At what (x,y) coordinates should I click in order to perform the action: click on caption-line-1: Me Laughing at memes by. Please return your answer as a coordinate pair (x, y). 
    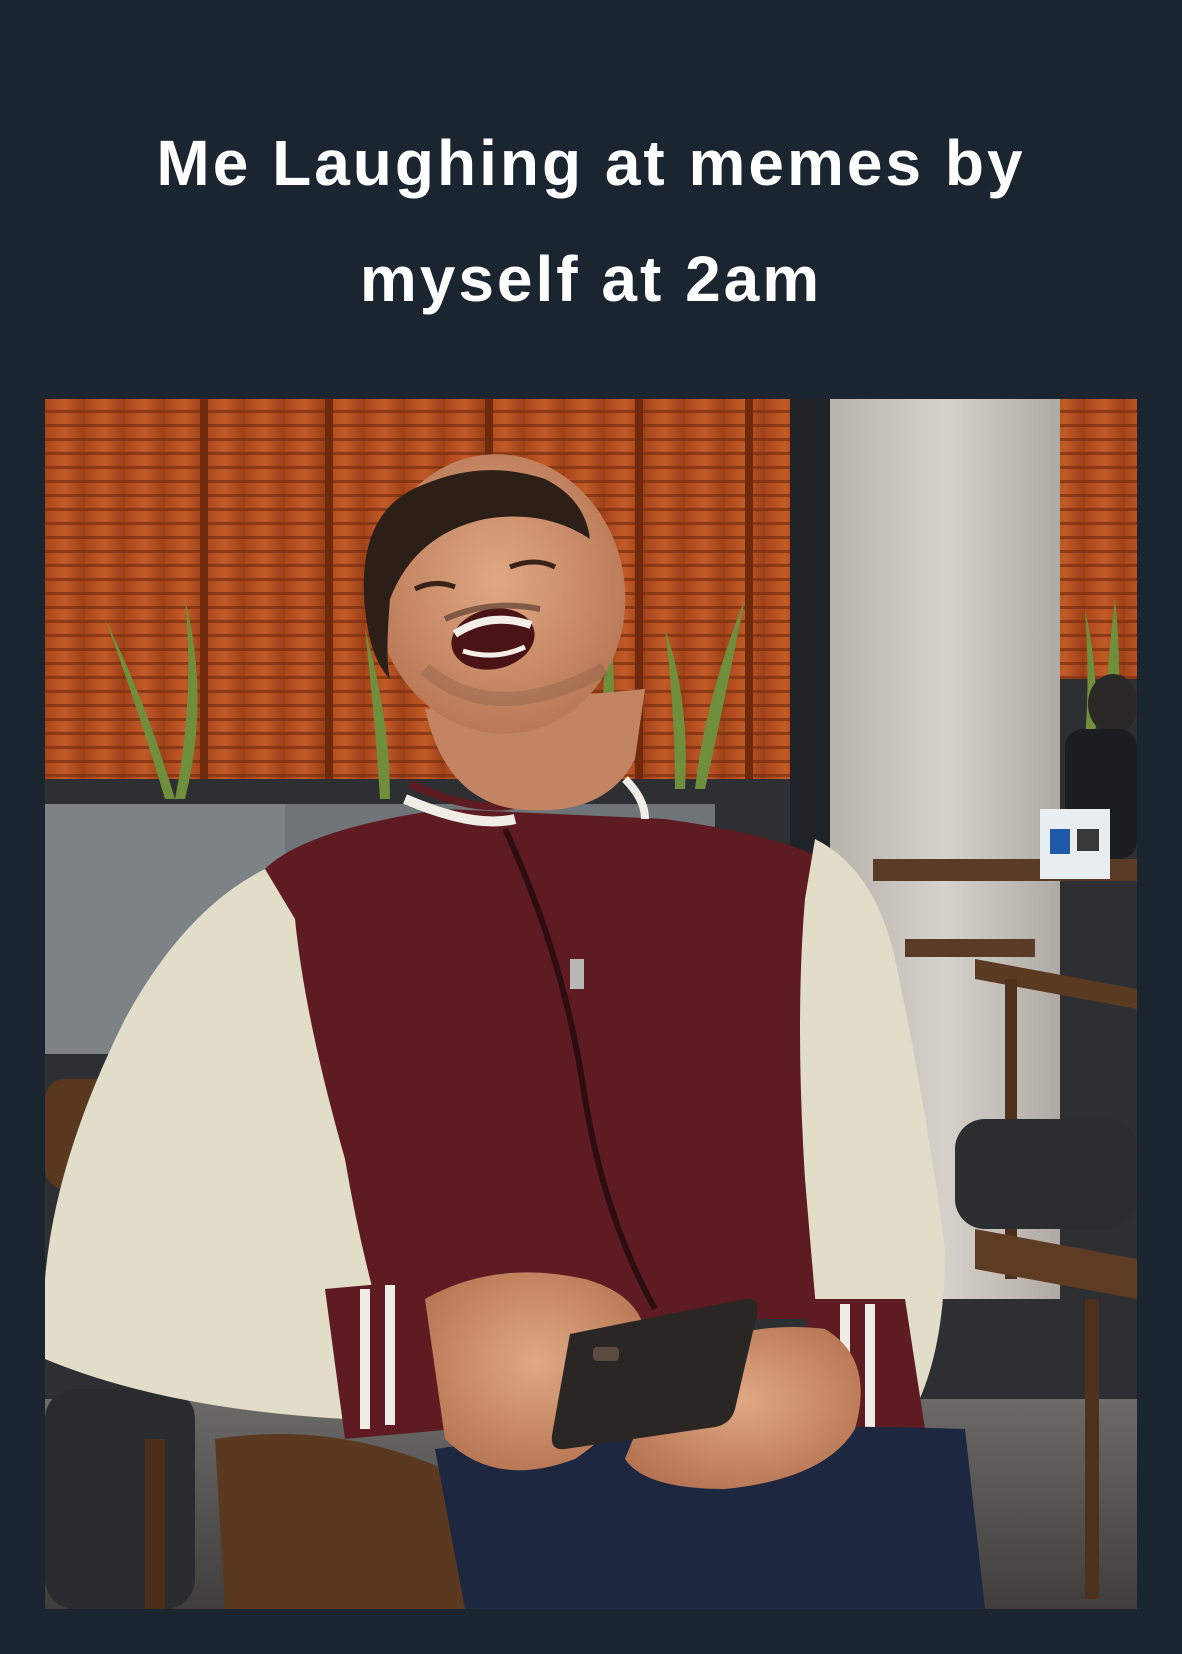
    Looking at the image, I should click on (591, 163).